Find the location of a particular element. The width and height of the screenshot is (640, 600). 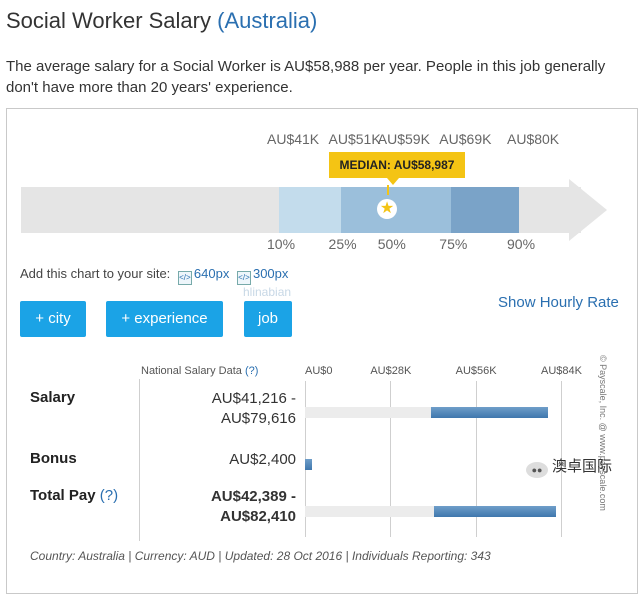

percentile-value-label: AU$59K is located at coordinates (403, 139).